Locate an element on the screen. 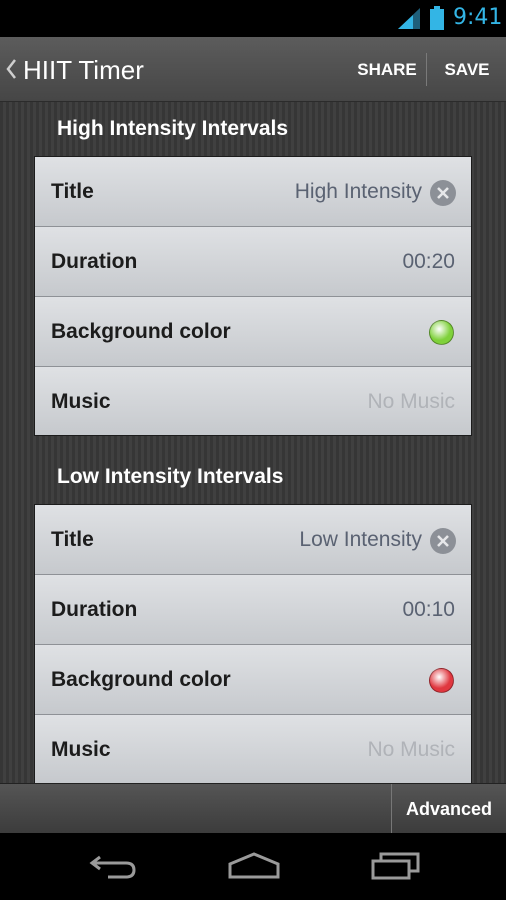 The height and width of the screenshot is (900, 506). status-bar: 9:41 is located at coordinates (253, 18).